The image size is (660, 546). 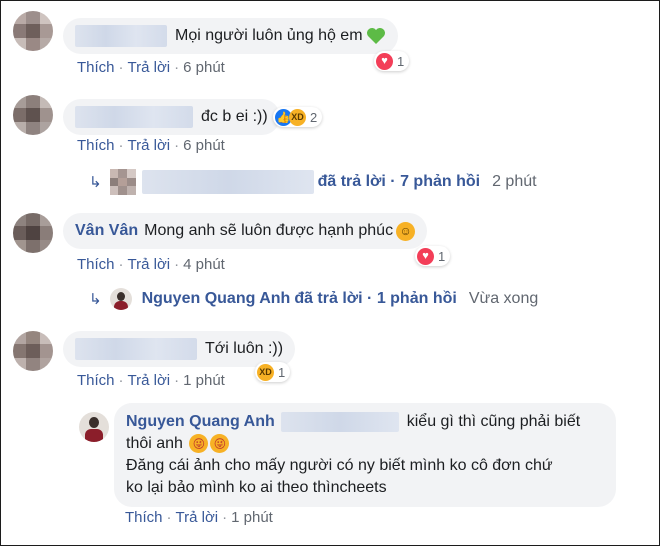 I want to click on reply-actions: Thích · Trả lời · 1 phút, so click(x=199, y=517).